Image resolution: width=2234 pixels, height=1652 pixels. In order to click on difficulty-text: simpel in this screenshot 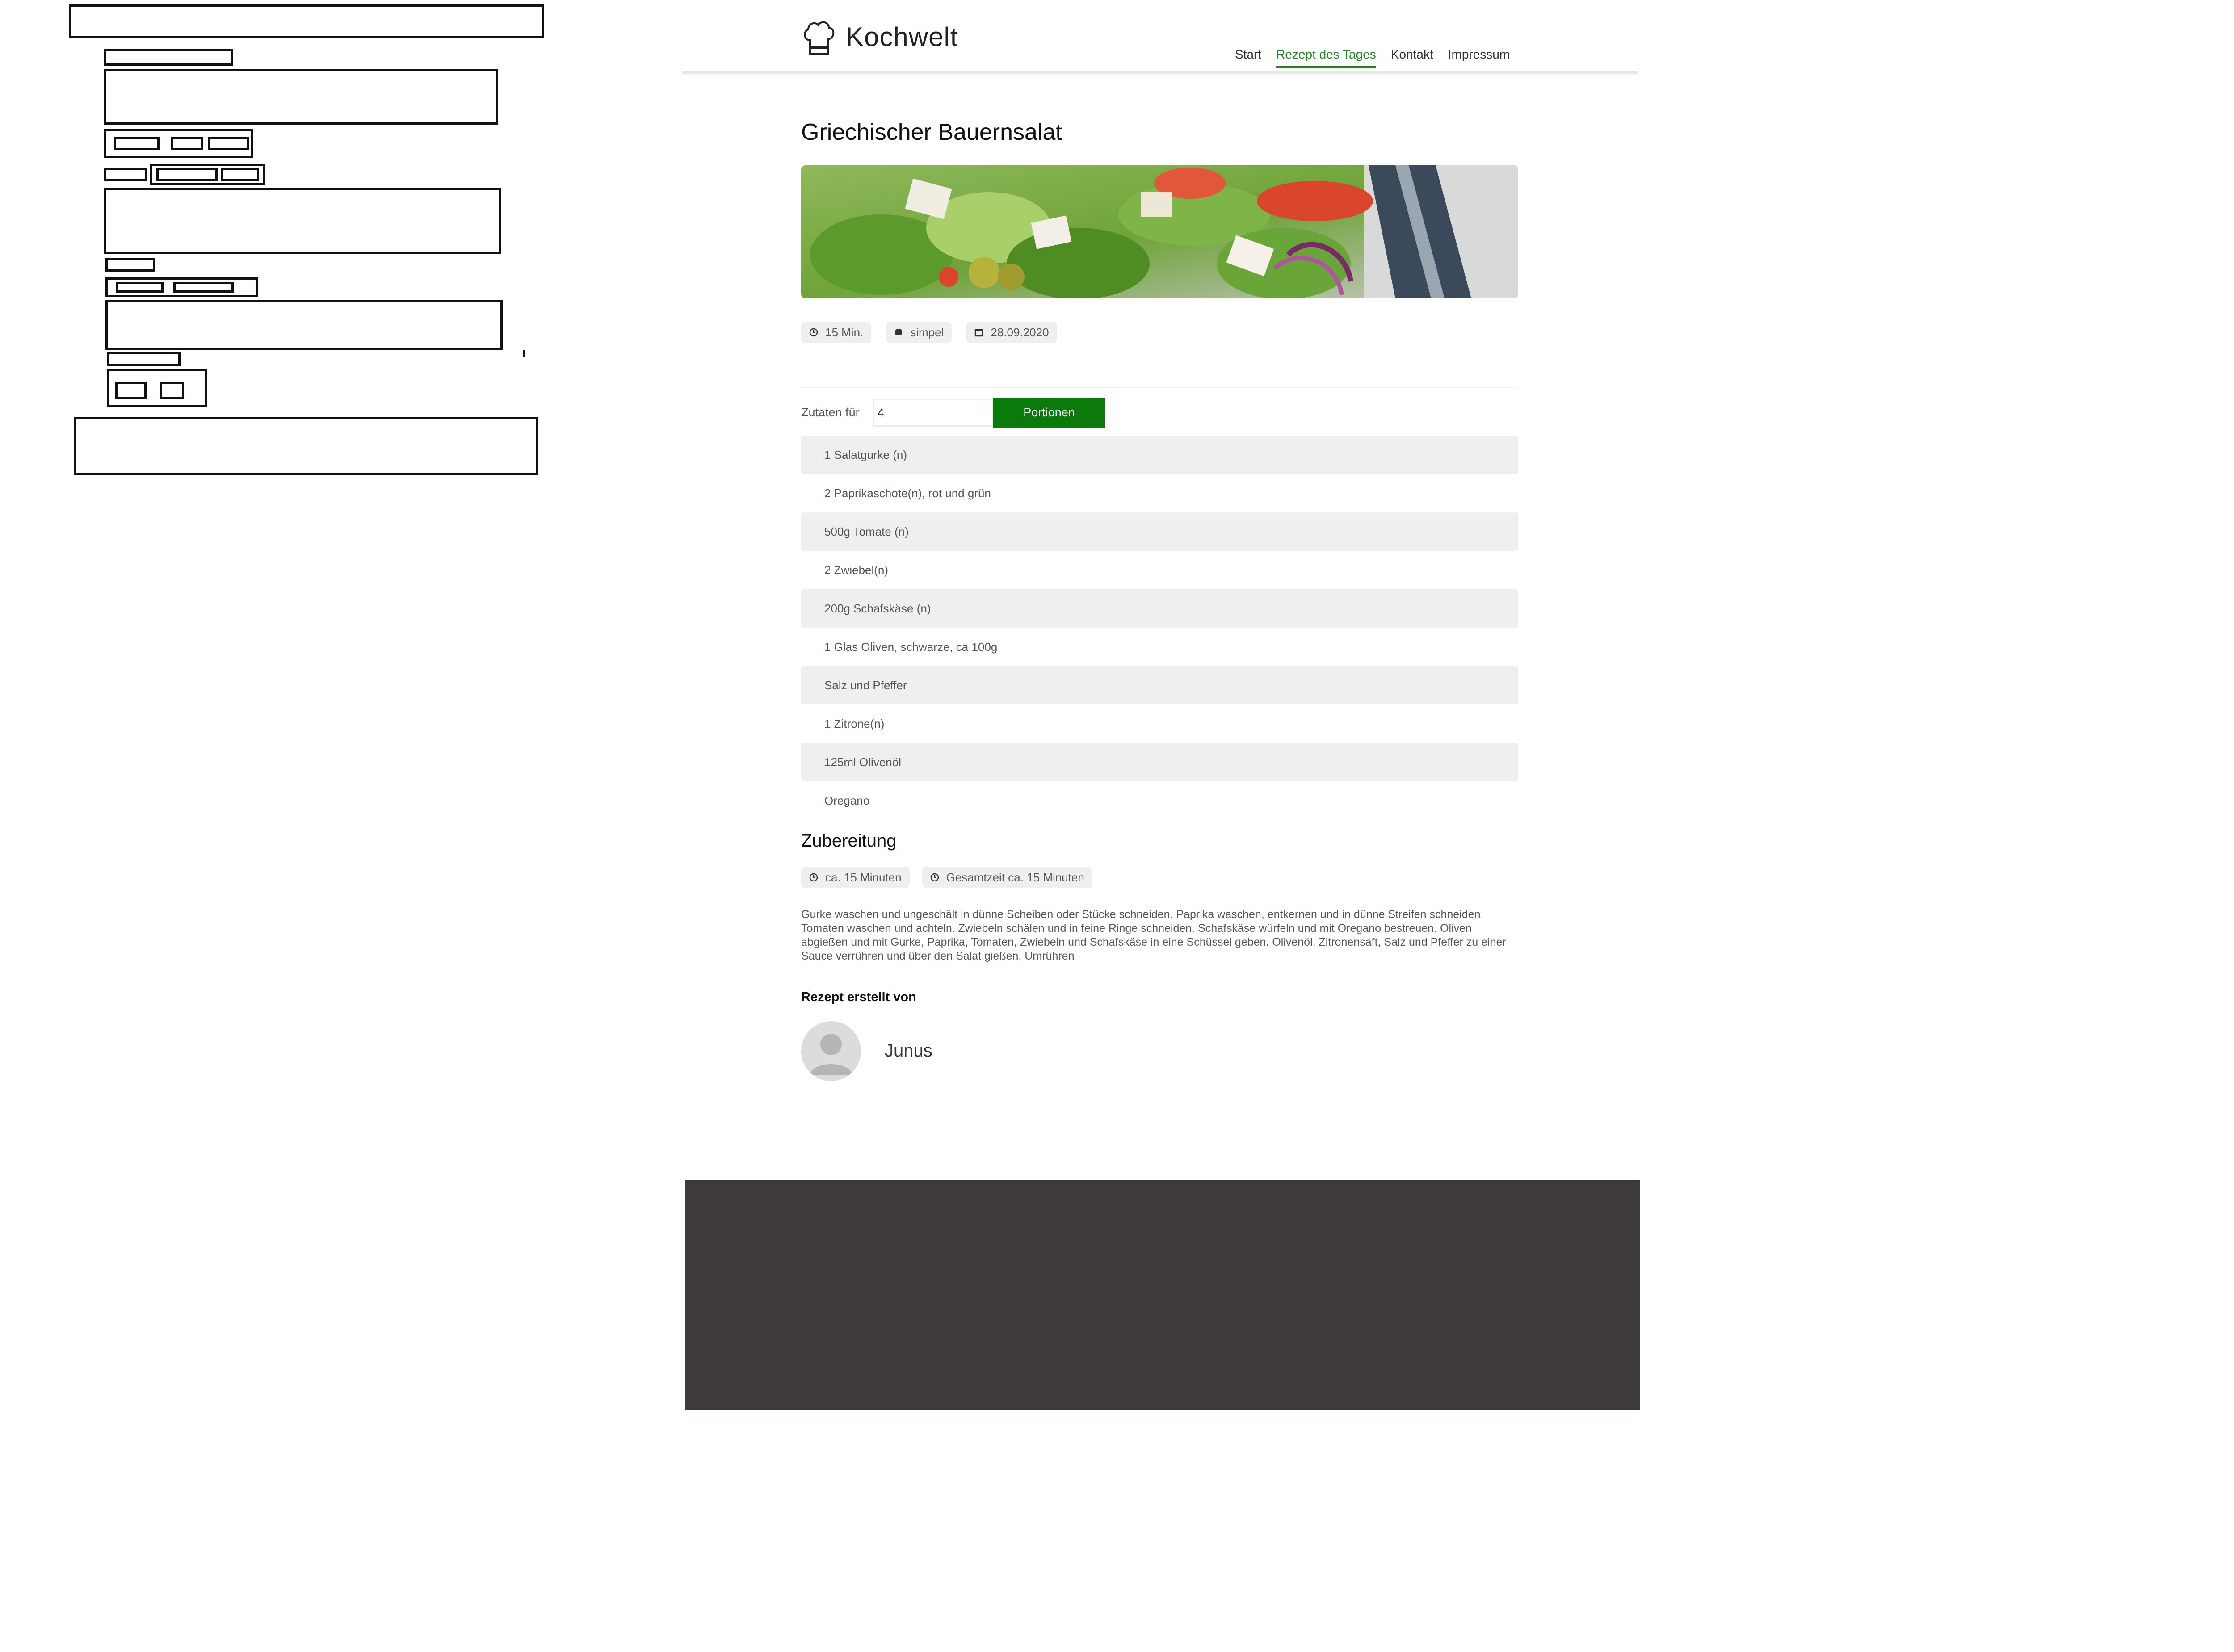, I will do `click(927, 332)`.